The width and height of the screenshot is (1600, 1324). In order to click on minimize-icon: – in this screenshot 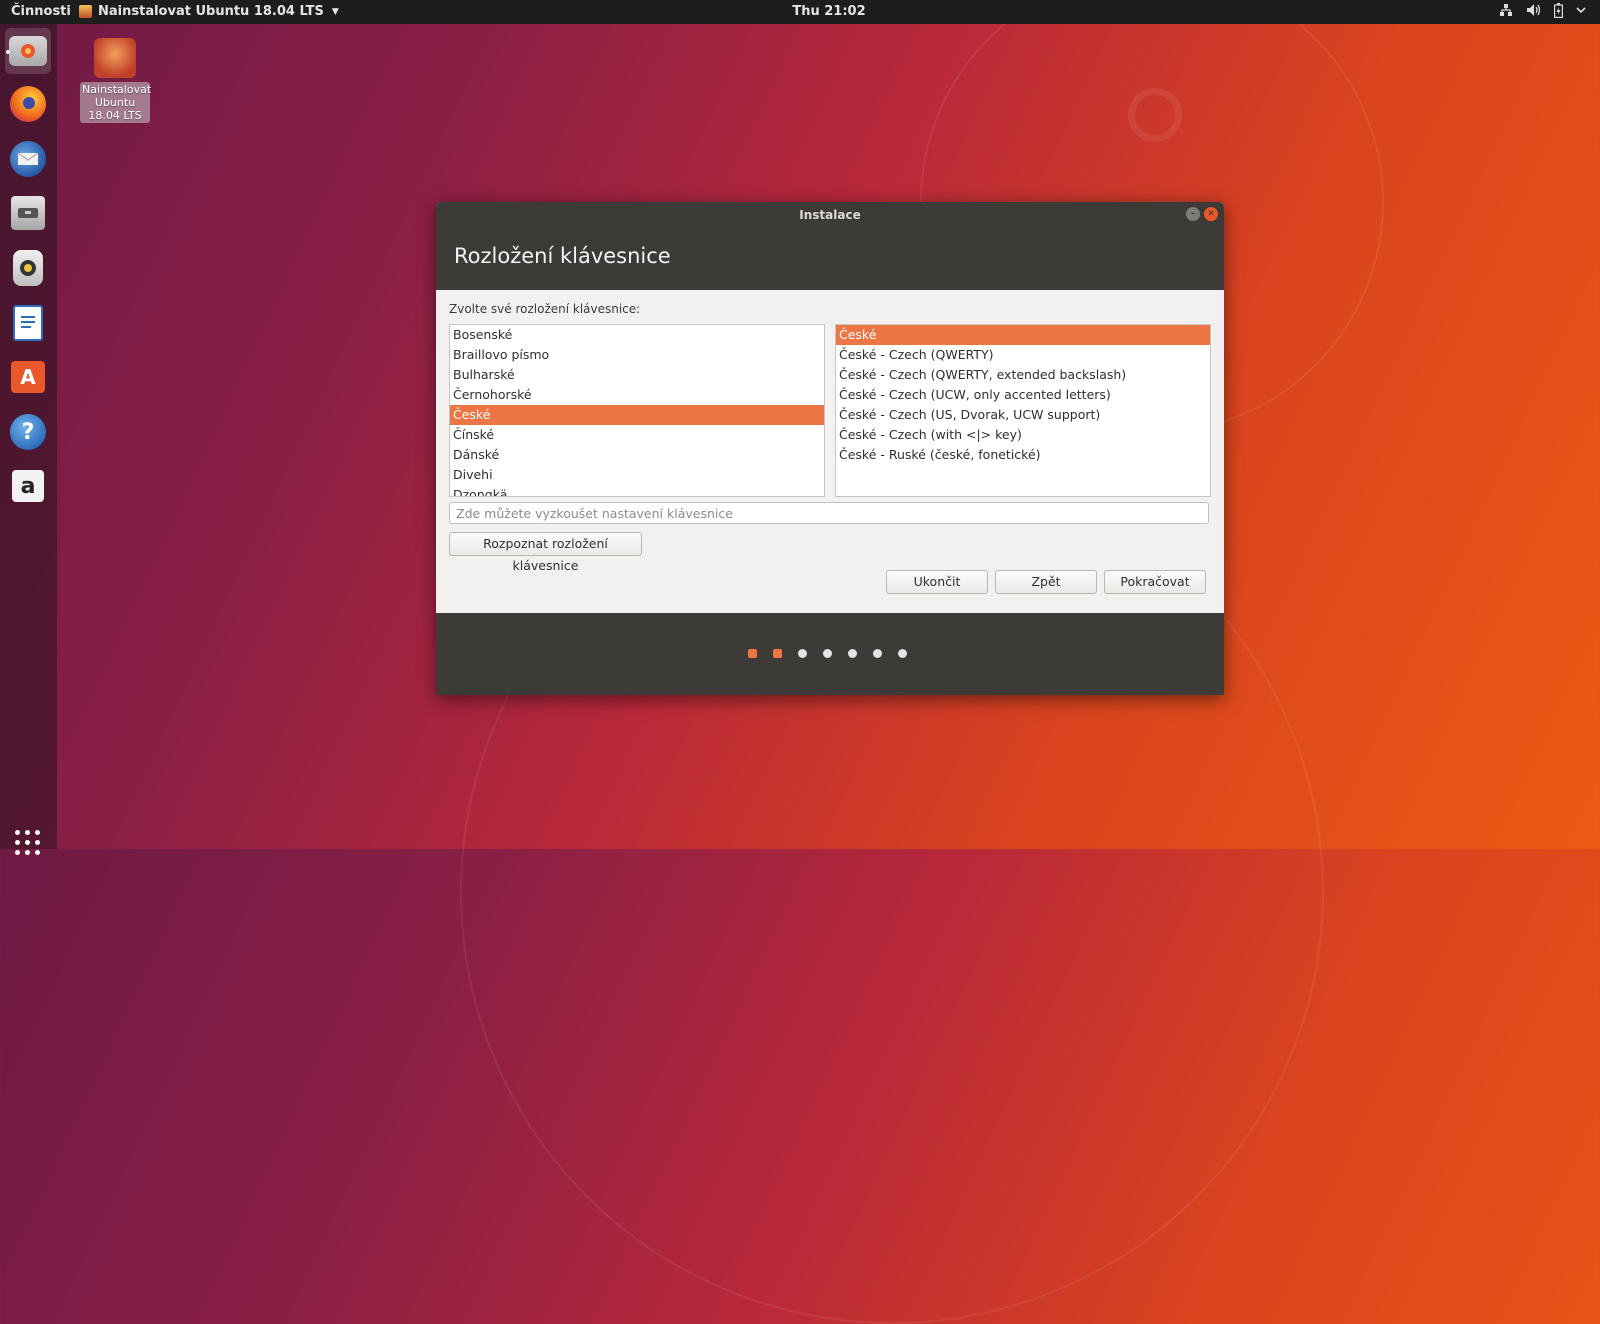, I will do `click(1193, 214)`.